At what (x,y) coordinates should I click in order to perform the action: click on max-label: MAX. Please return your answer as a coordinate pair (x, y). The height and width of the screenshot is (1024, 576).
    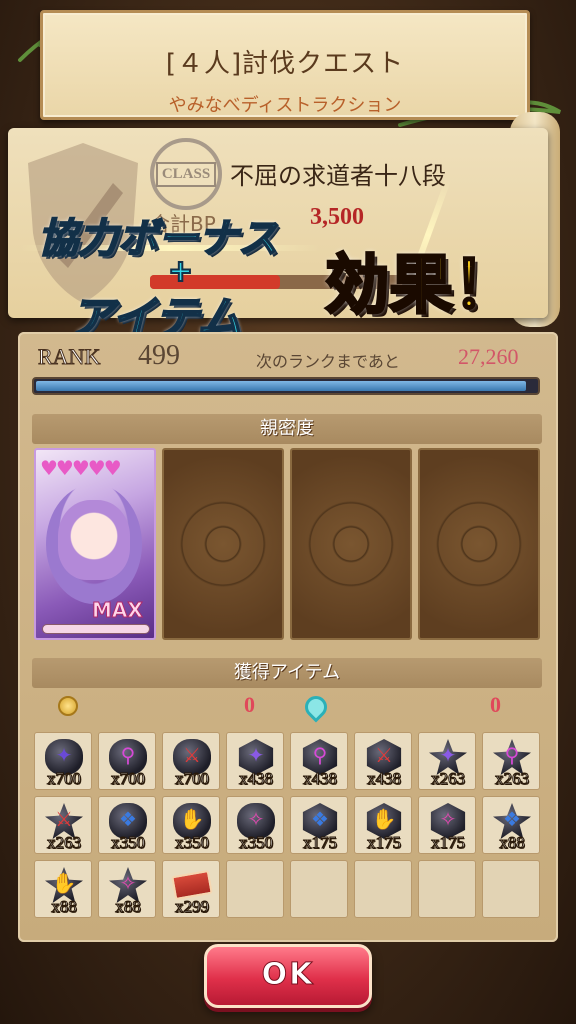
    Looking at the image, I should click on (118, 610).